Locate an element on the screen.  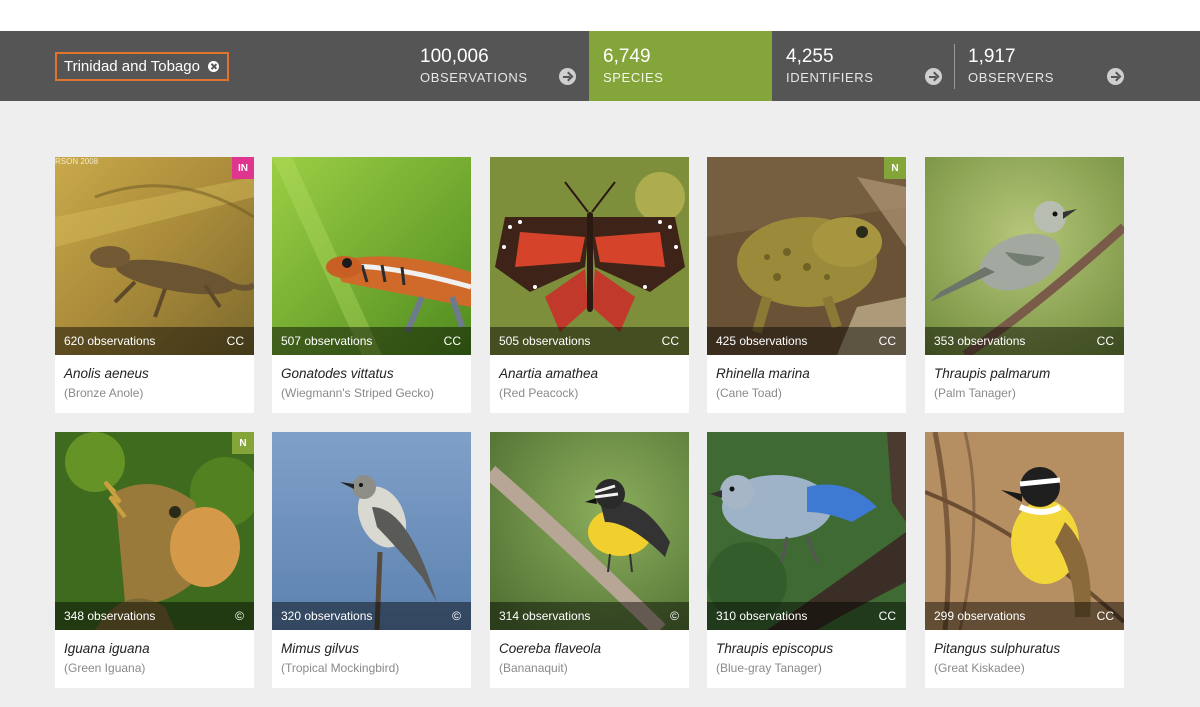
photo-overlay: 314 observations © is located at coordinates (589, 616).